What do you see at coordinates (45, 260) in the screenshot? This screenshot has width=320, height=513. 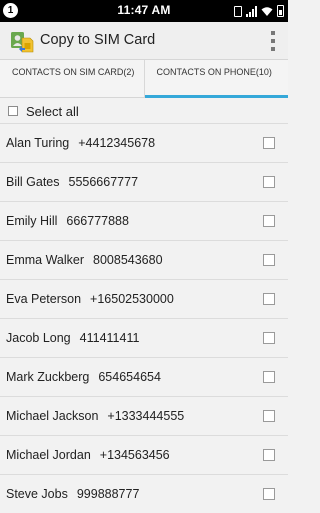 I see `contact-name: Emma Walker` at bounding box center [45, 260].